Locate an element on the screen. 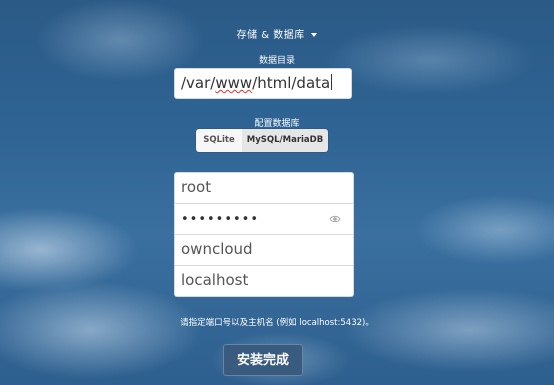 The width and height of the screenshot is (554, 385). configure-database-label: 配置数据库 is located at coordinates (277, 124).